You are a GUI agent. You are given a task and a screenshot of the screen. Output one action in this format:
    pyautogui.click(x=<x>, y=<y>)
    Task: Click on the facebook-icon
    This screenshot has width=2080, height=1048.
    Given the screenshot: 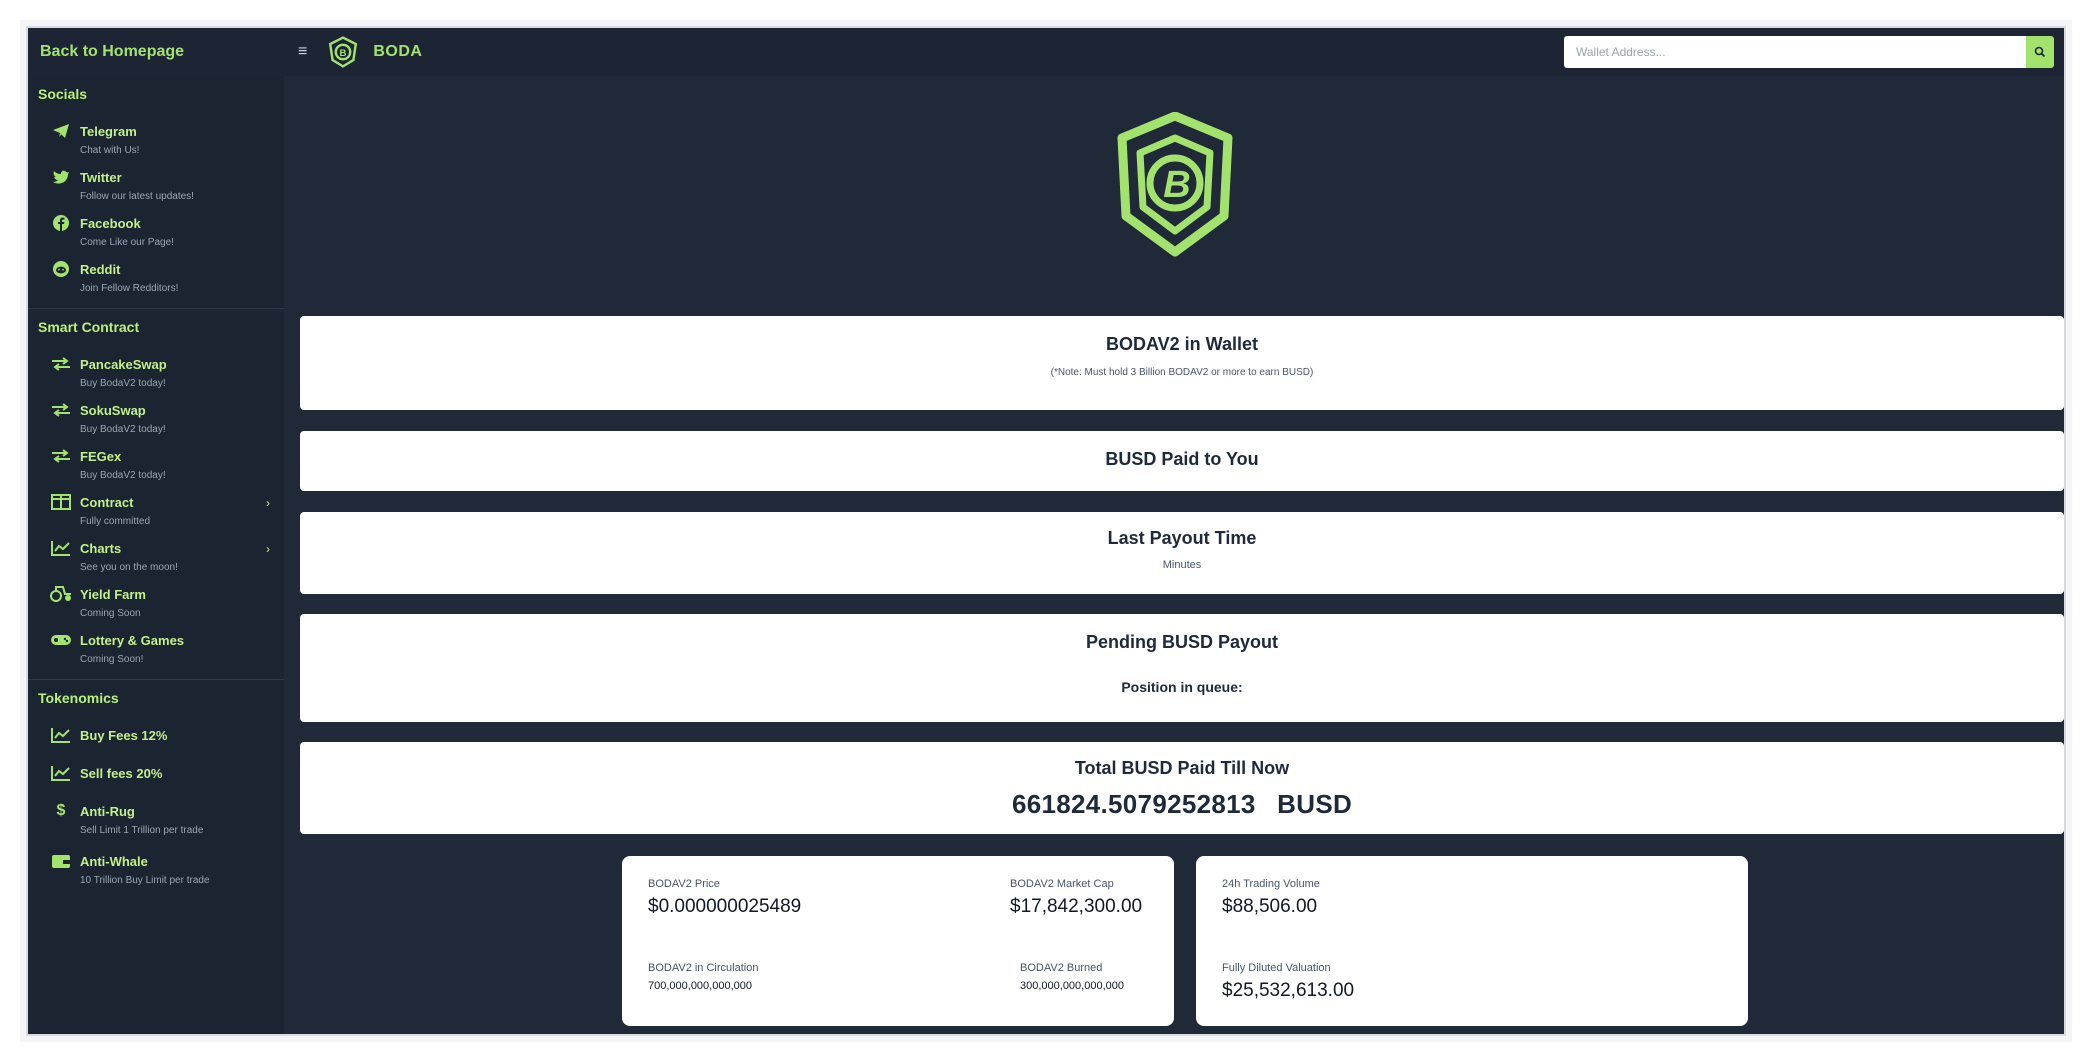 What is the action you would take?
    pyautogui.click(x=61, y=223)
    